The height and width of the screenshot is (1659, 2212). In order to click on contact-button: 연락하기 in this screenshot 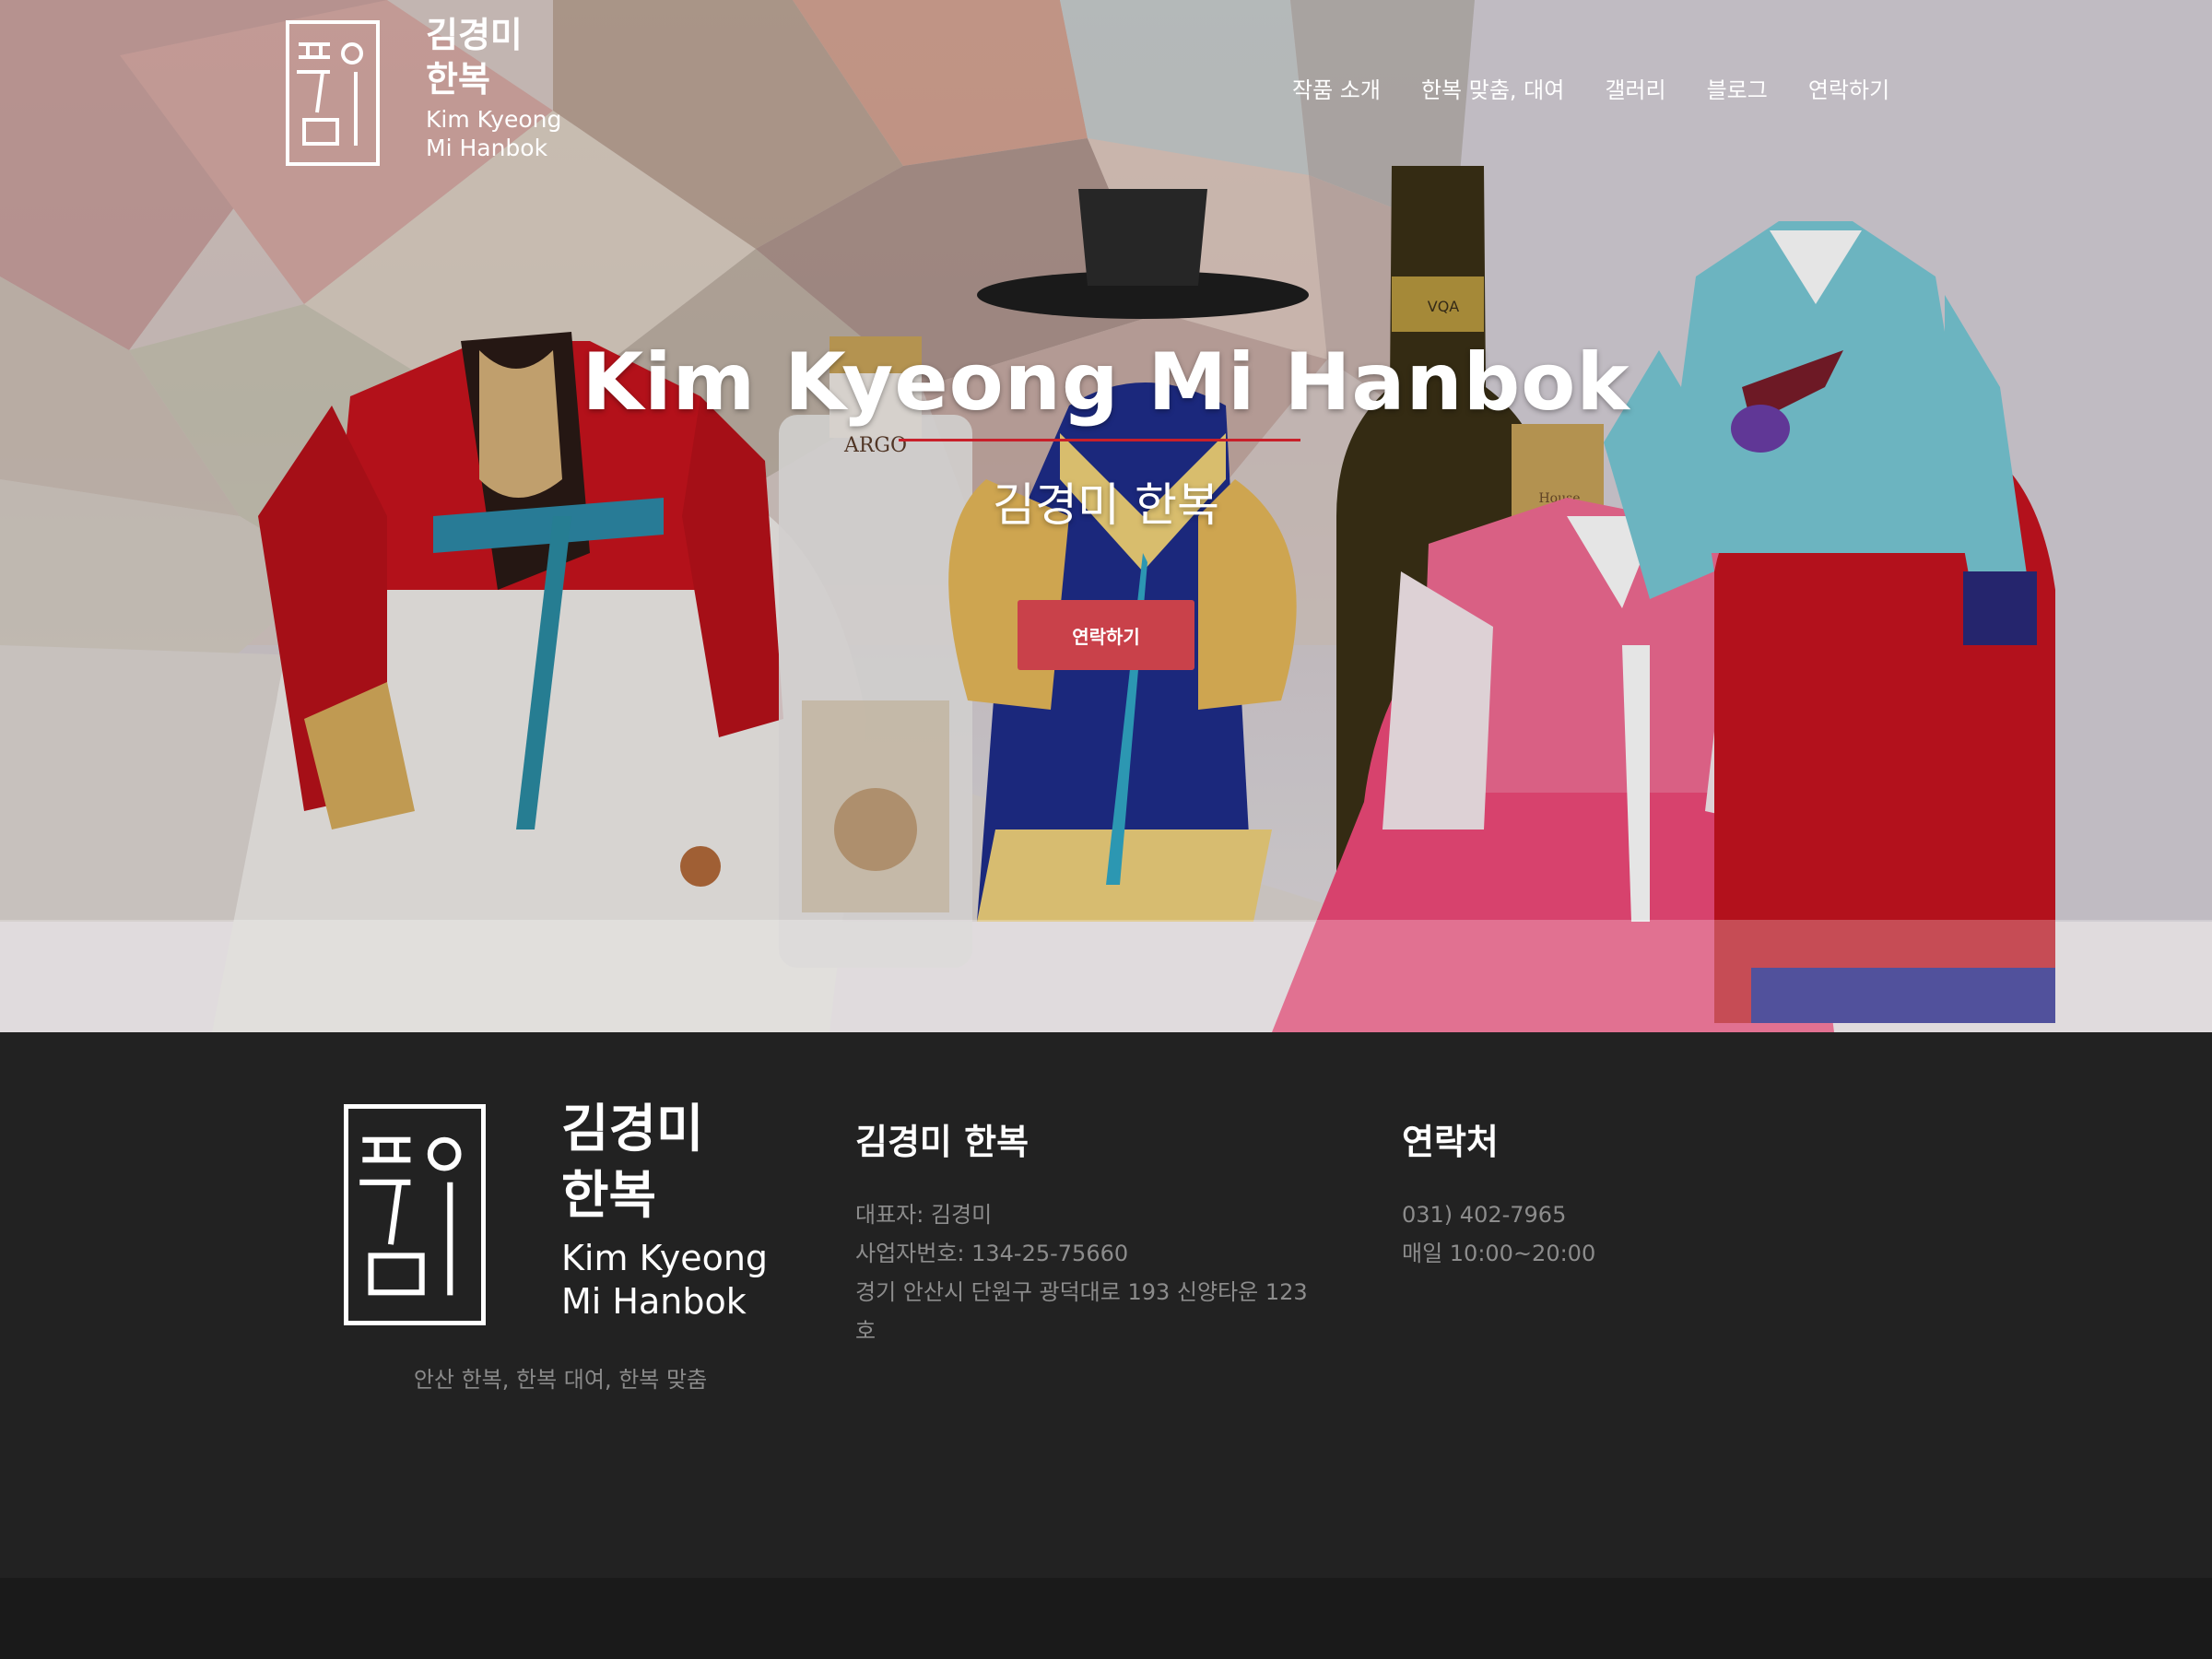, I will do `click(1106, 635)`.